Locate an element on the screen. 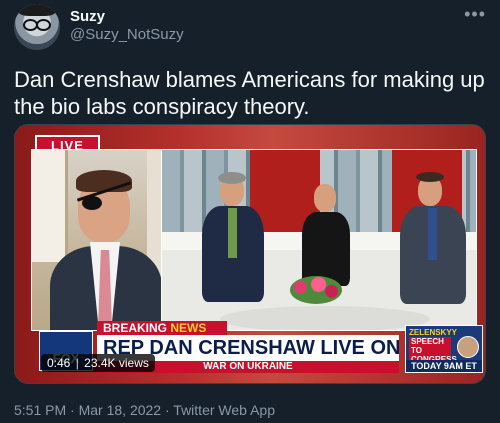  avatar is located at coordinates (37, 27).